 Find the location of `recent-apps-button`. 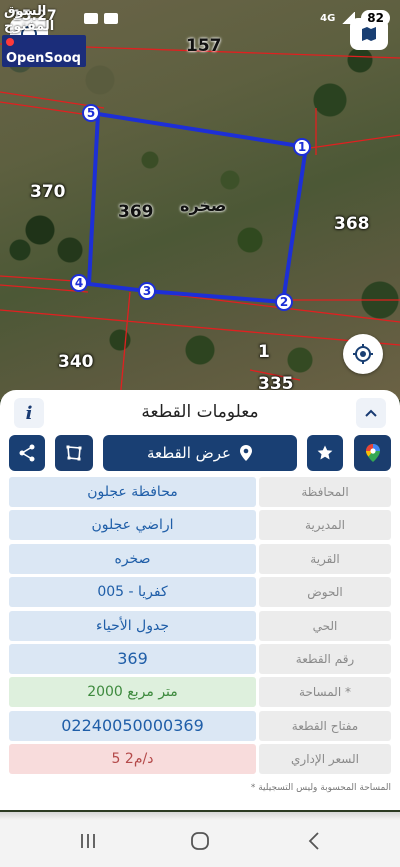

recent-apps-button is located at coordinates (88, 841).